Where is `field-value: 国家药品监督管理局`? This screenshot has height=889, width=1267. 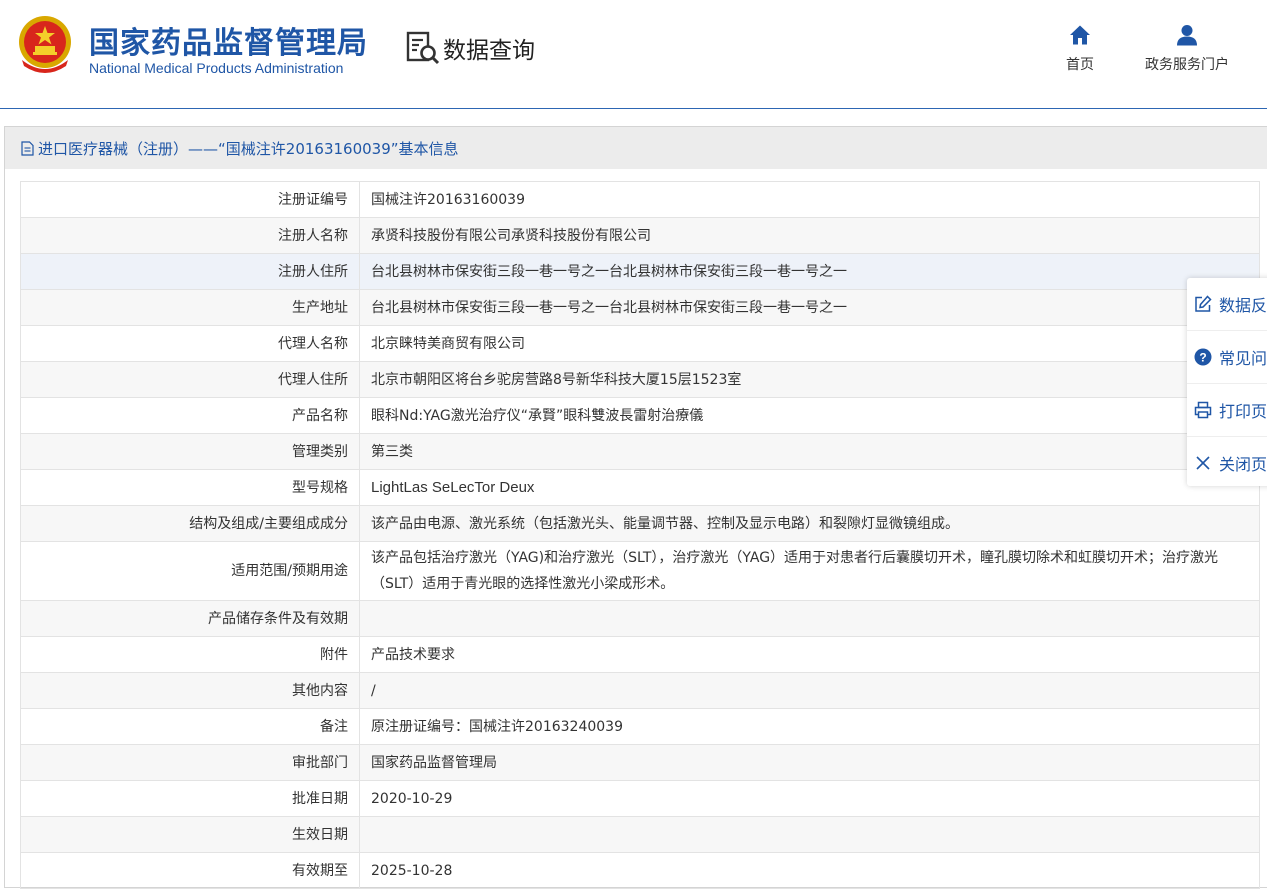 field-value: 国家药品监督管理局 is located at coordinates (809, 762).